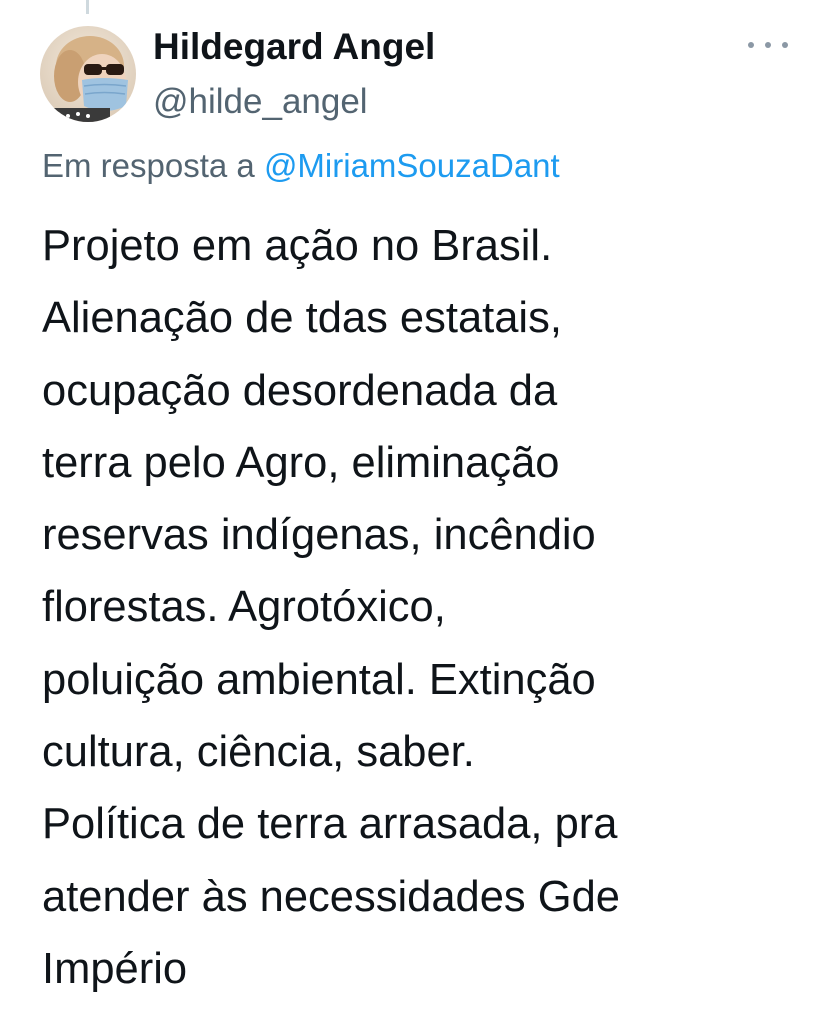 The width and height of the screenshot is (826, 1024). Describe the element at coordinates (319, 679) in the screenshot. I see `tweet-text-line: poluição ambiental. Extinção` at that location.